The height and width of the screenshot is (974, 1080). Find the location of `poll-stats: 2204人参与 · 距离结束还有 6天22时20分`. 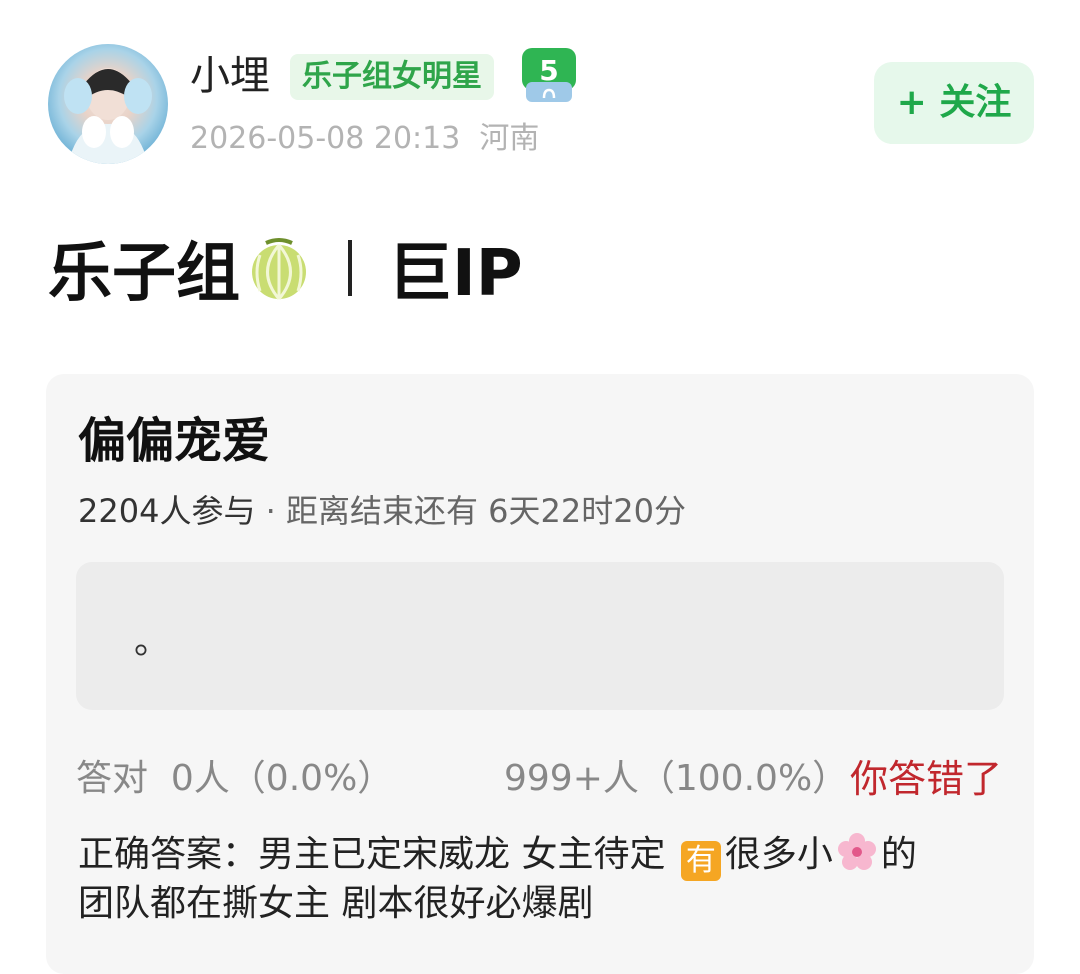

poll-stats: 2204人参与 · 距离结束还有 6天22时20分 is located at coordinates (382, 511).